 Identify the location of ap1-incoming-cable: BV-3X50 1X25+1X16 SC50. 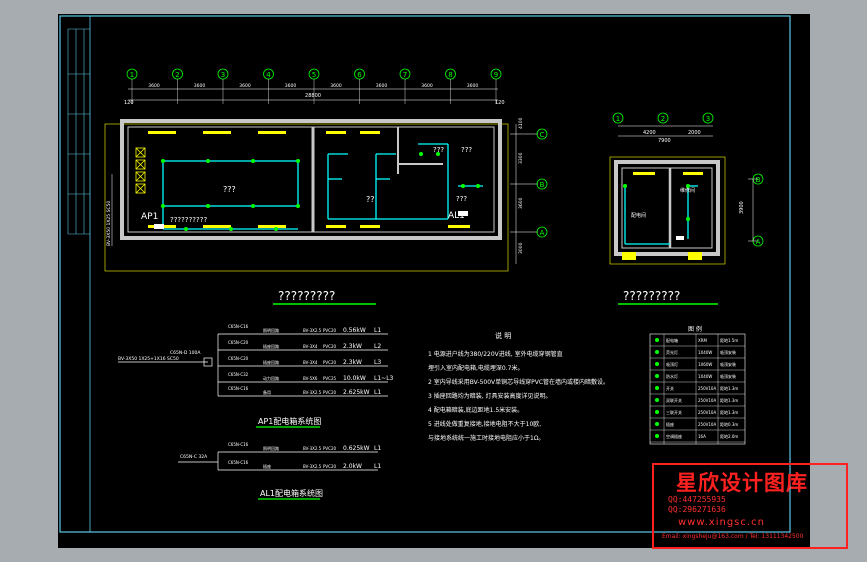
(148, 359).